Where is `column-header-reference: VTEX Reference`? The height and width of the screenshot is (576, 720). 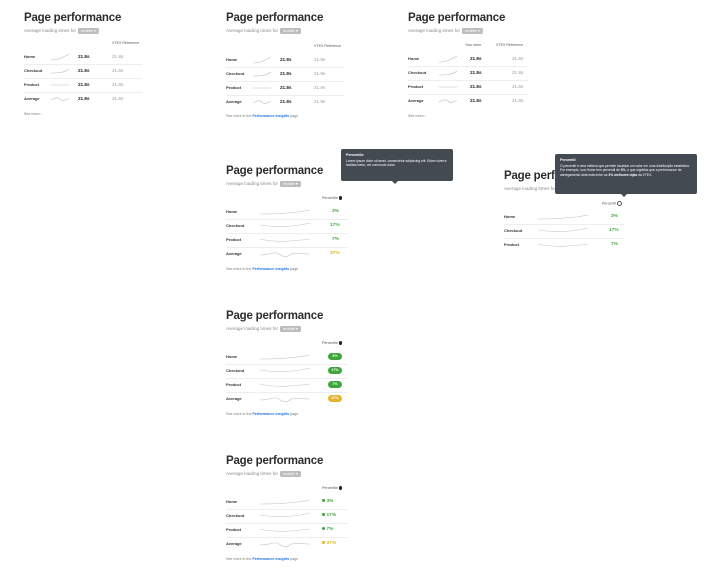 column-header-reference: VTEX Reference is located at coordinates (327, 46).